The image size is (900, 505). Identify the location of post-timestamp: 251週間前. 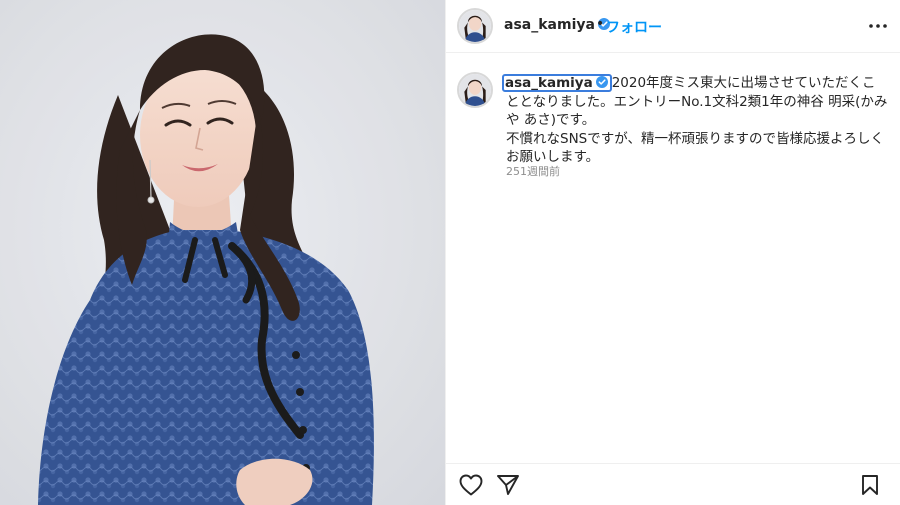
(533, 171).